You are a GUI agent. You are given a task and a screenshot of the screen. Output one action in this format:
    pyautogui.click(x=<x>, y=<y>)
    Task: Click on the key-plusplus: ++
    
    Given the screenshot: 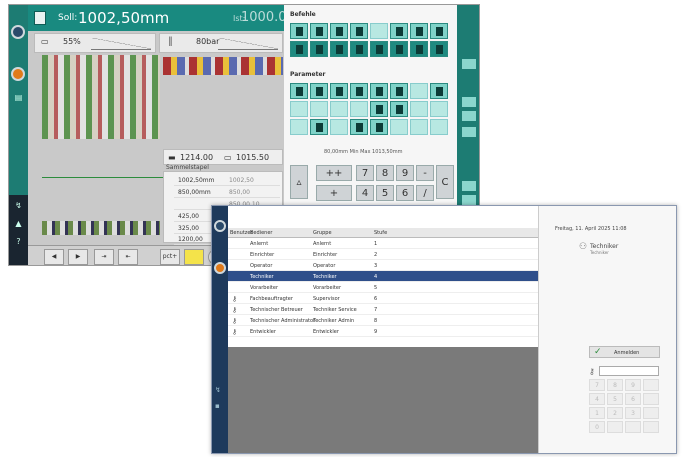 What is the action you would take?
    pyautogui.click(x=334, y=173)
    